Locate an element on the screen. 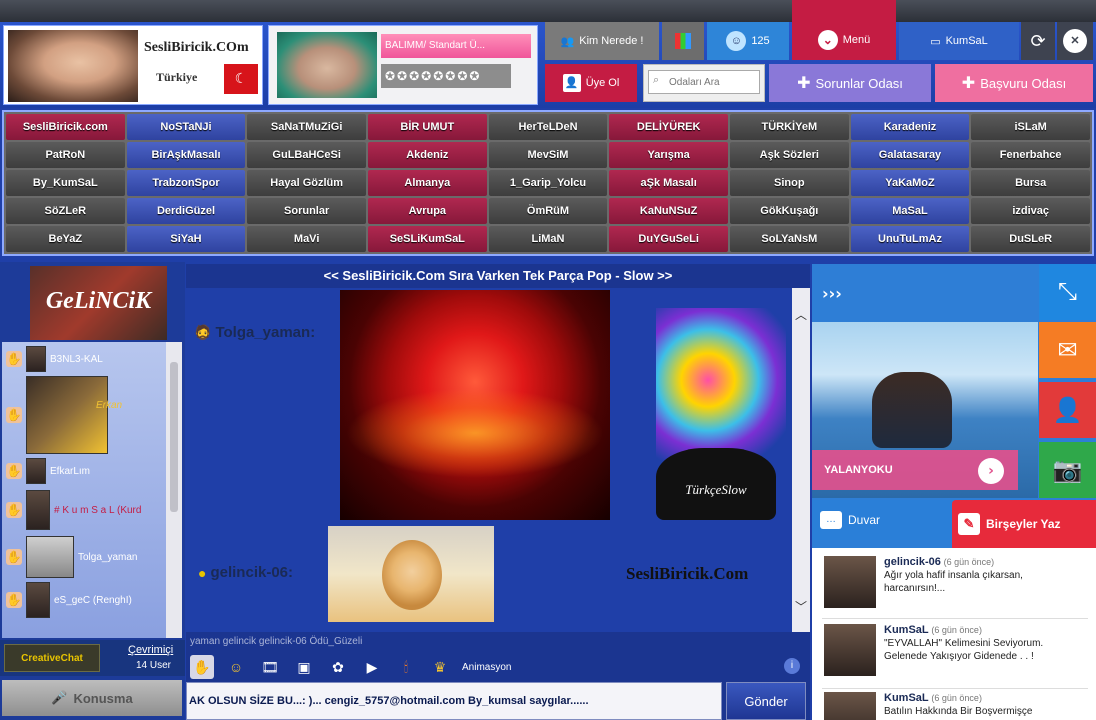 The height and width of the screenshot is (720, 1096). room-button: BeYaZ is located at coordinates (65, 239).